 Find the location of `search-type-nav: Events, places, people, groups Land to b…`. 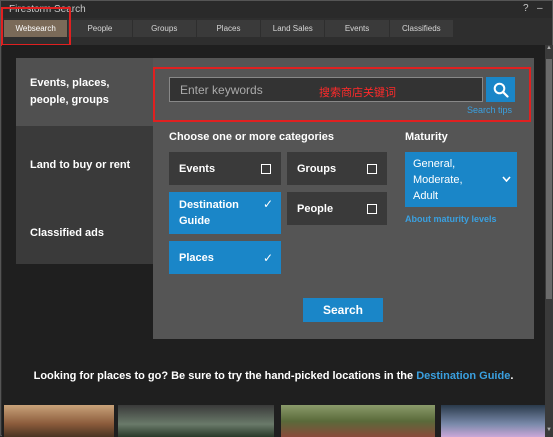

search-type-nav: Events, places, people, groups Land to b… is located at coordinates (84, 161).